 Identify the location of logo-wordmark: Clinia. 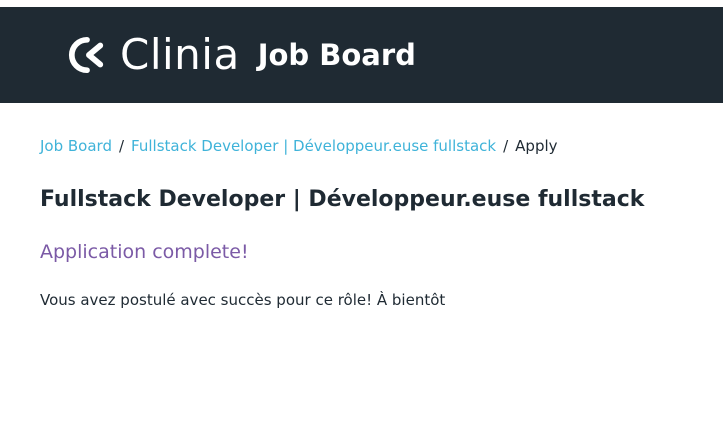
(180, 54).